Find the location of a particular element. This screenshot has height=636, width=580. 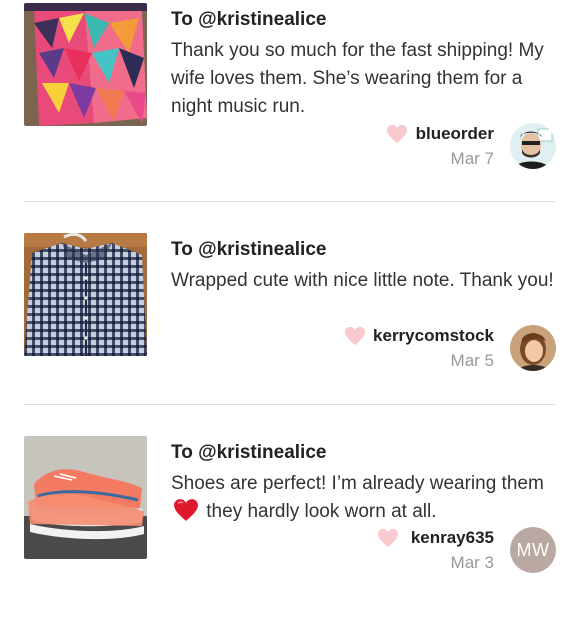

reviewer-username: blueorder is located at coordinates (455, 134).